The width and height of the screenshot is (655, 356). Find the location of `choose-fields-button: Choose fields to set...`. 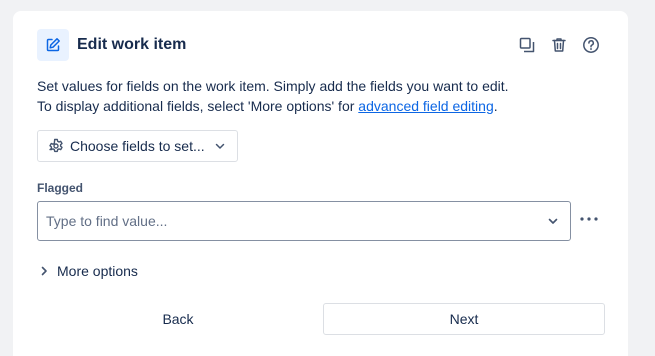

choose-fields-button: Choose fields to set... is located at coordinates (137, 146).